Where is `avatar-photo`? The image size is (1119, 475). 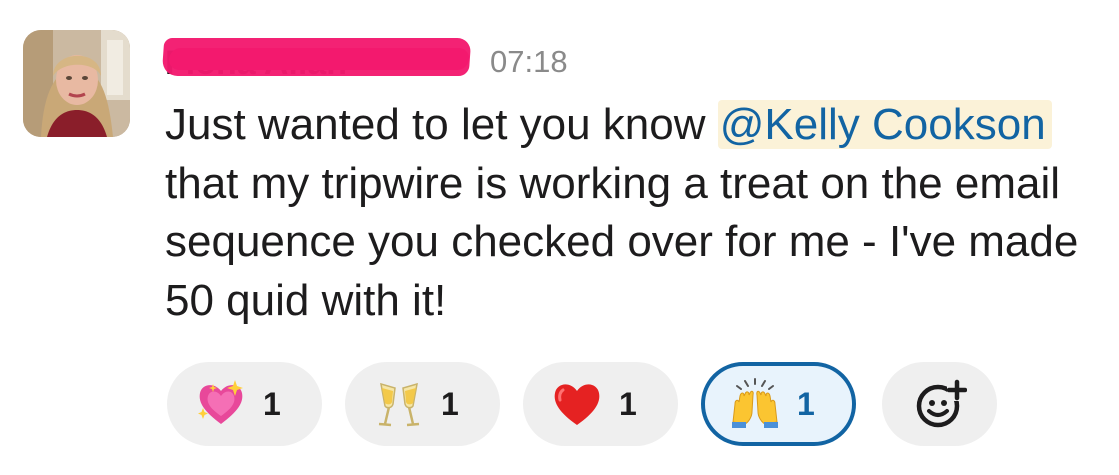 avatar-photo is located at coordinates (76, 83).